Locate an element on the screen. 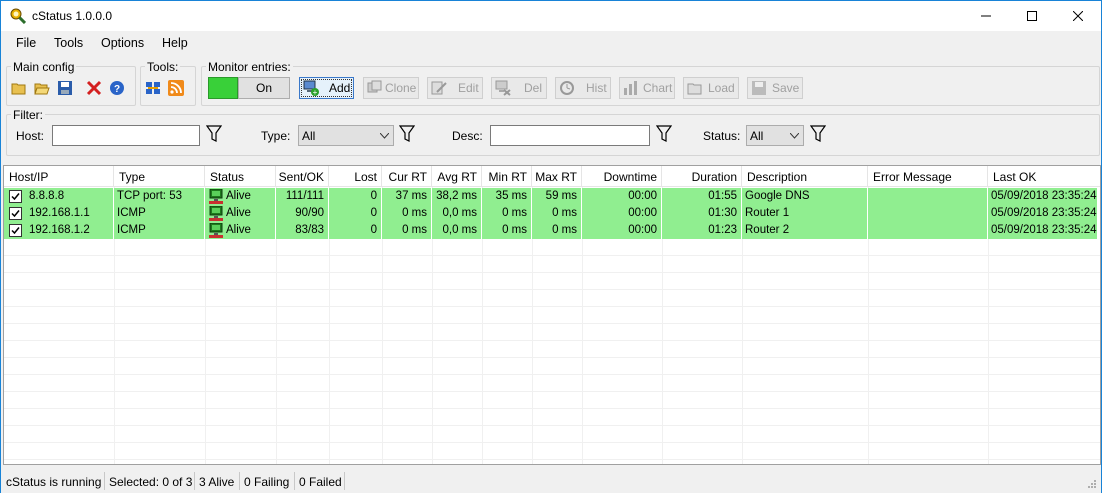 Image resolution: width=1102 pixels, height=493 pixels. filter-label: Filter: is located at coordinates (28, 115).